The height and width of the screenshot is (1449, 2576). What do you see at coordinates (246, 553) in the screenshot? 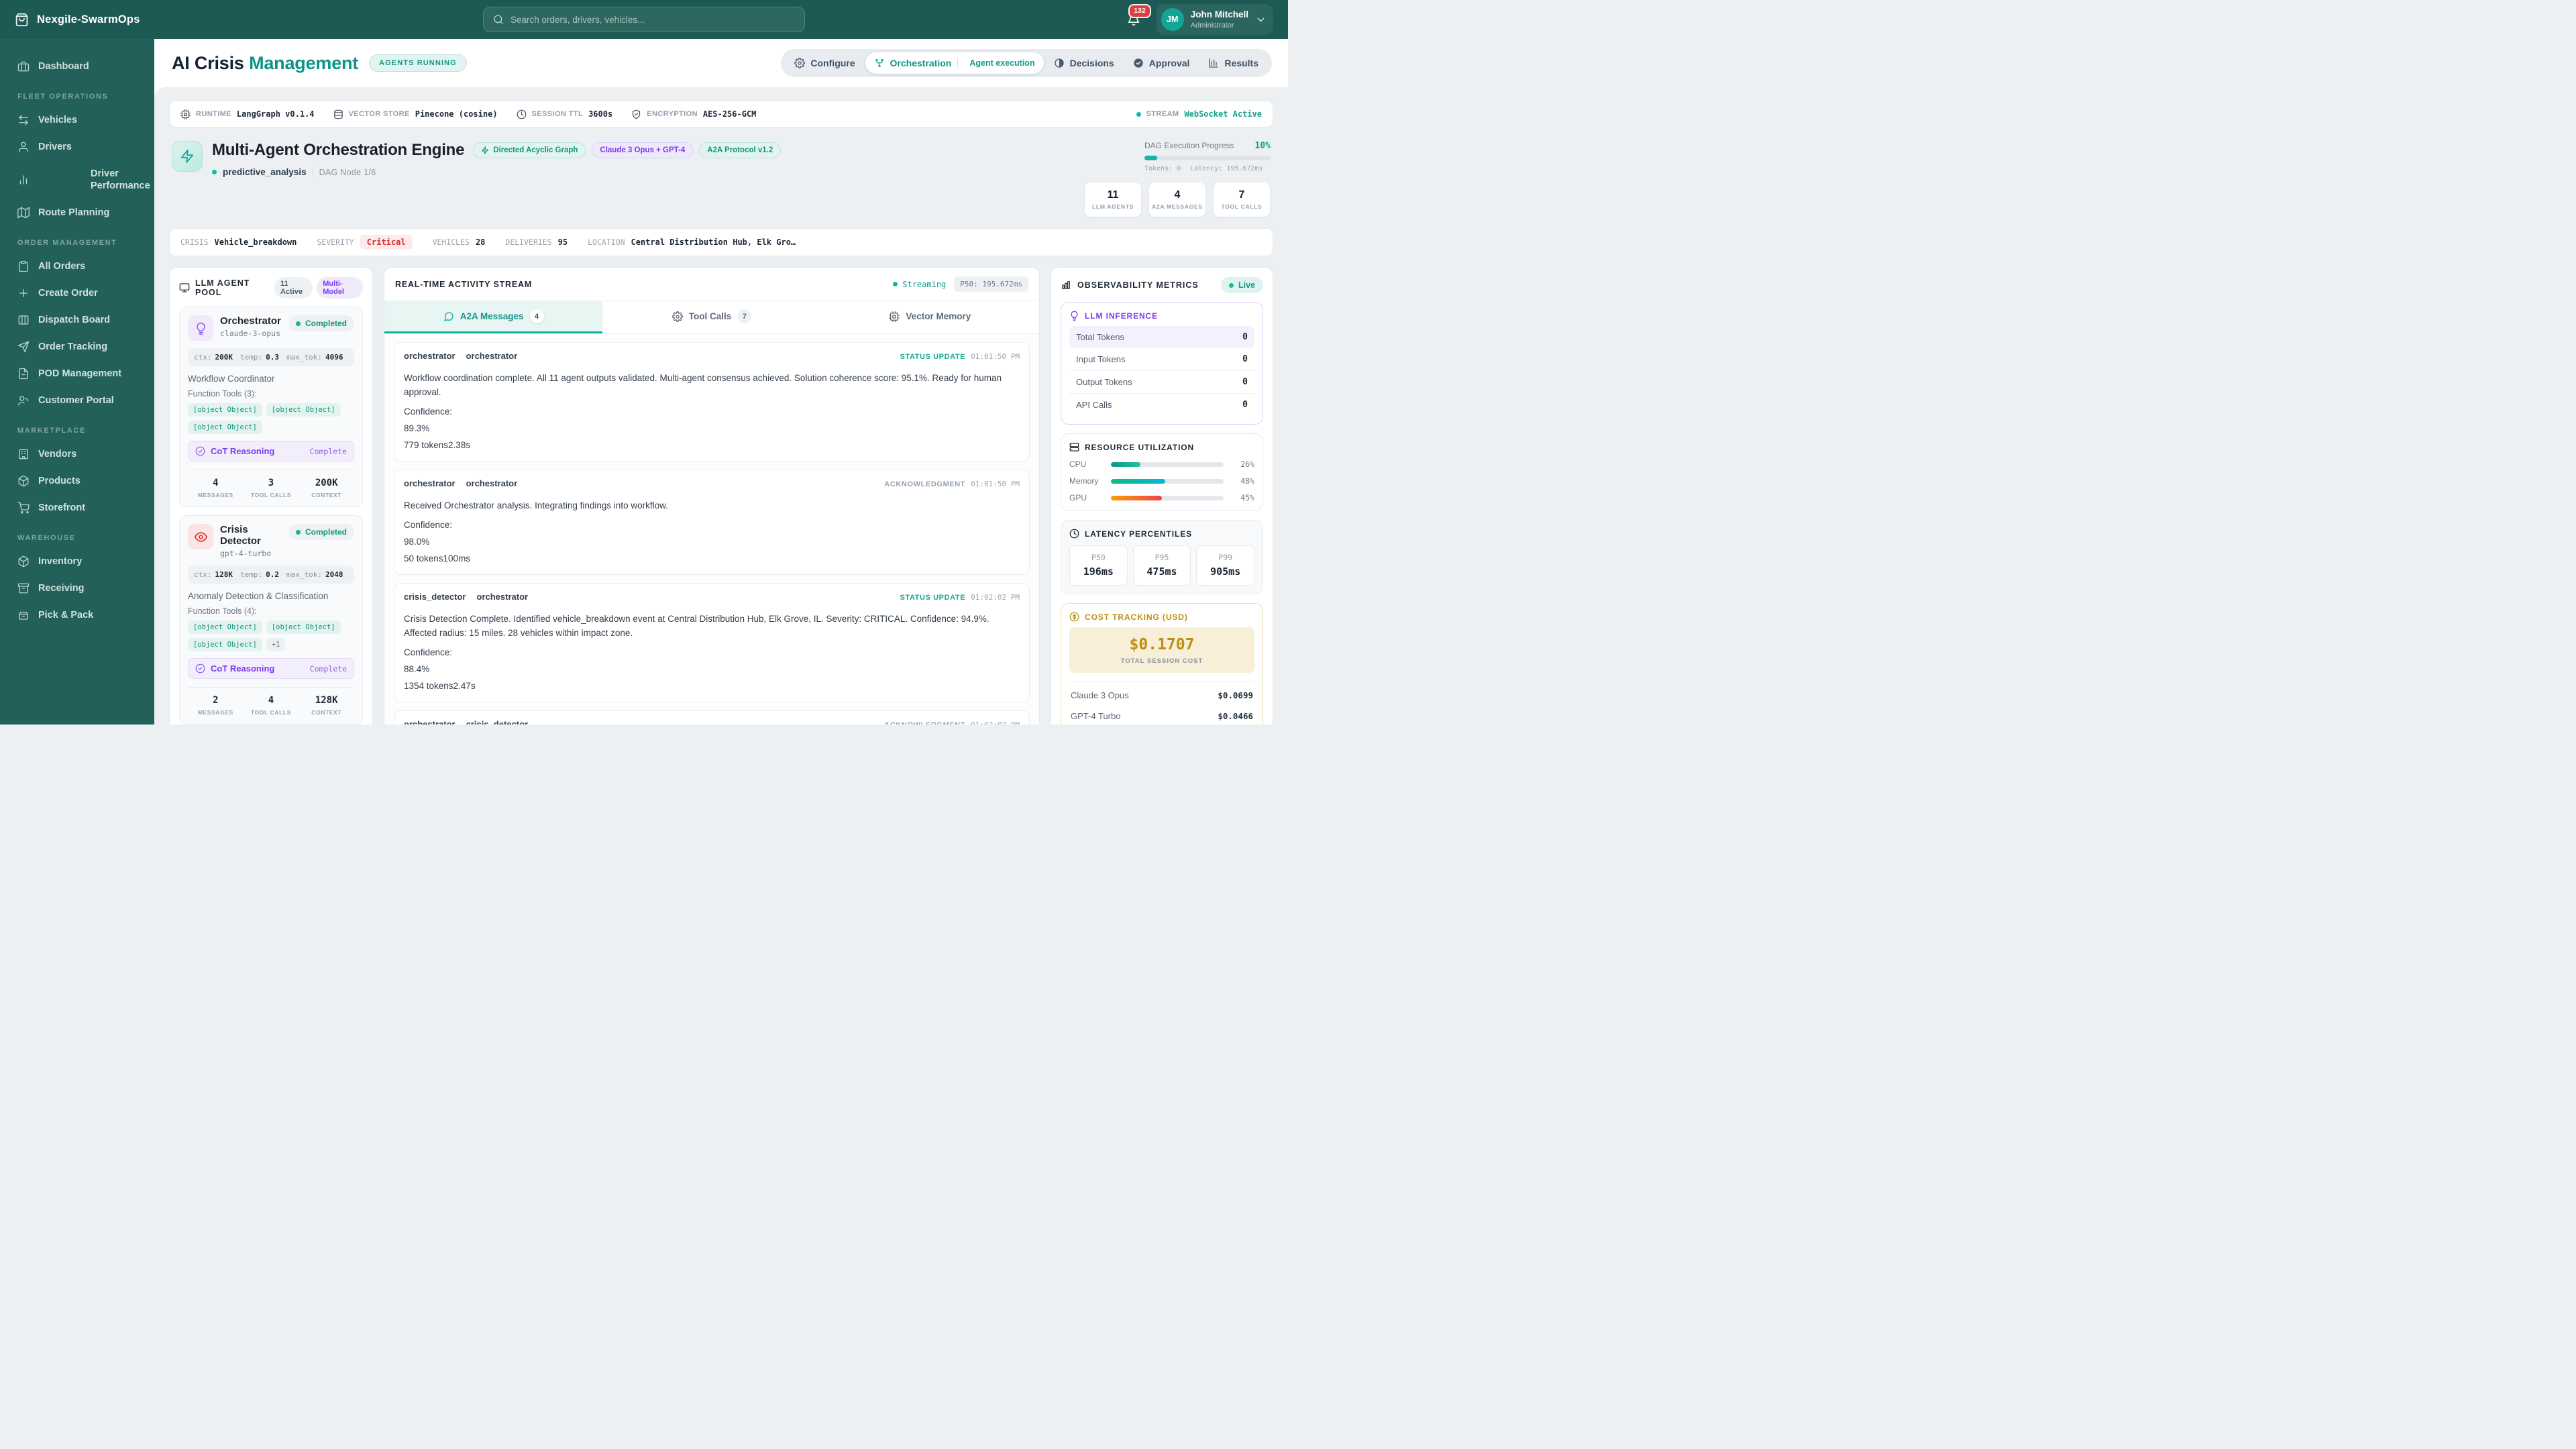
I see `agent-model: gpt-4-turbo` at bounding box center [246, 553].